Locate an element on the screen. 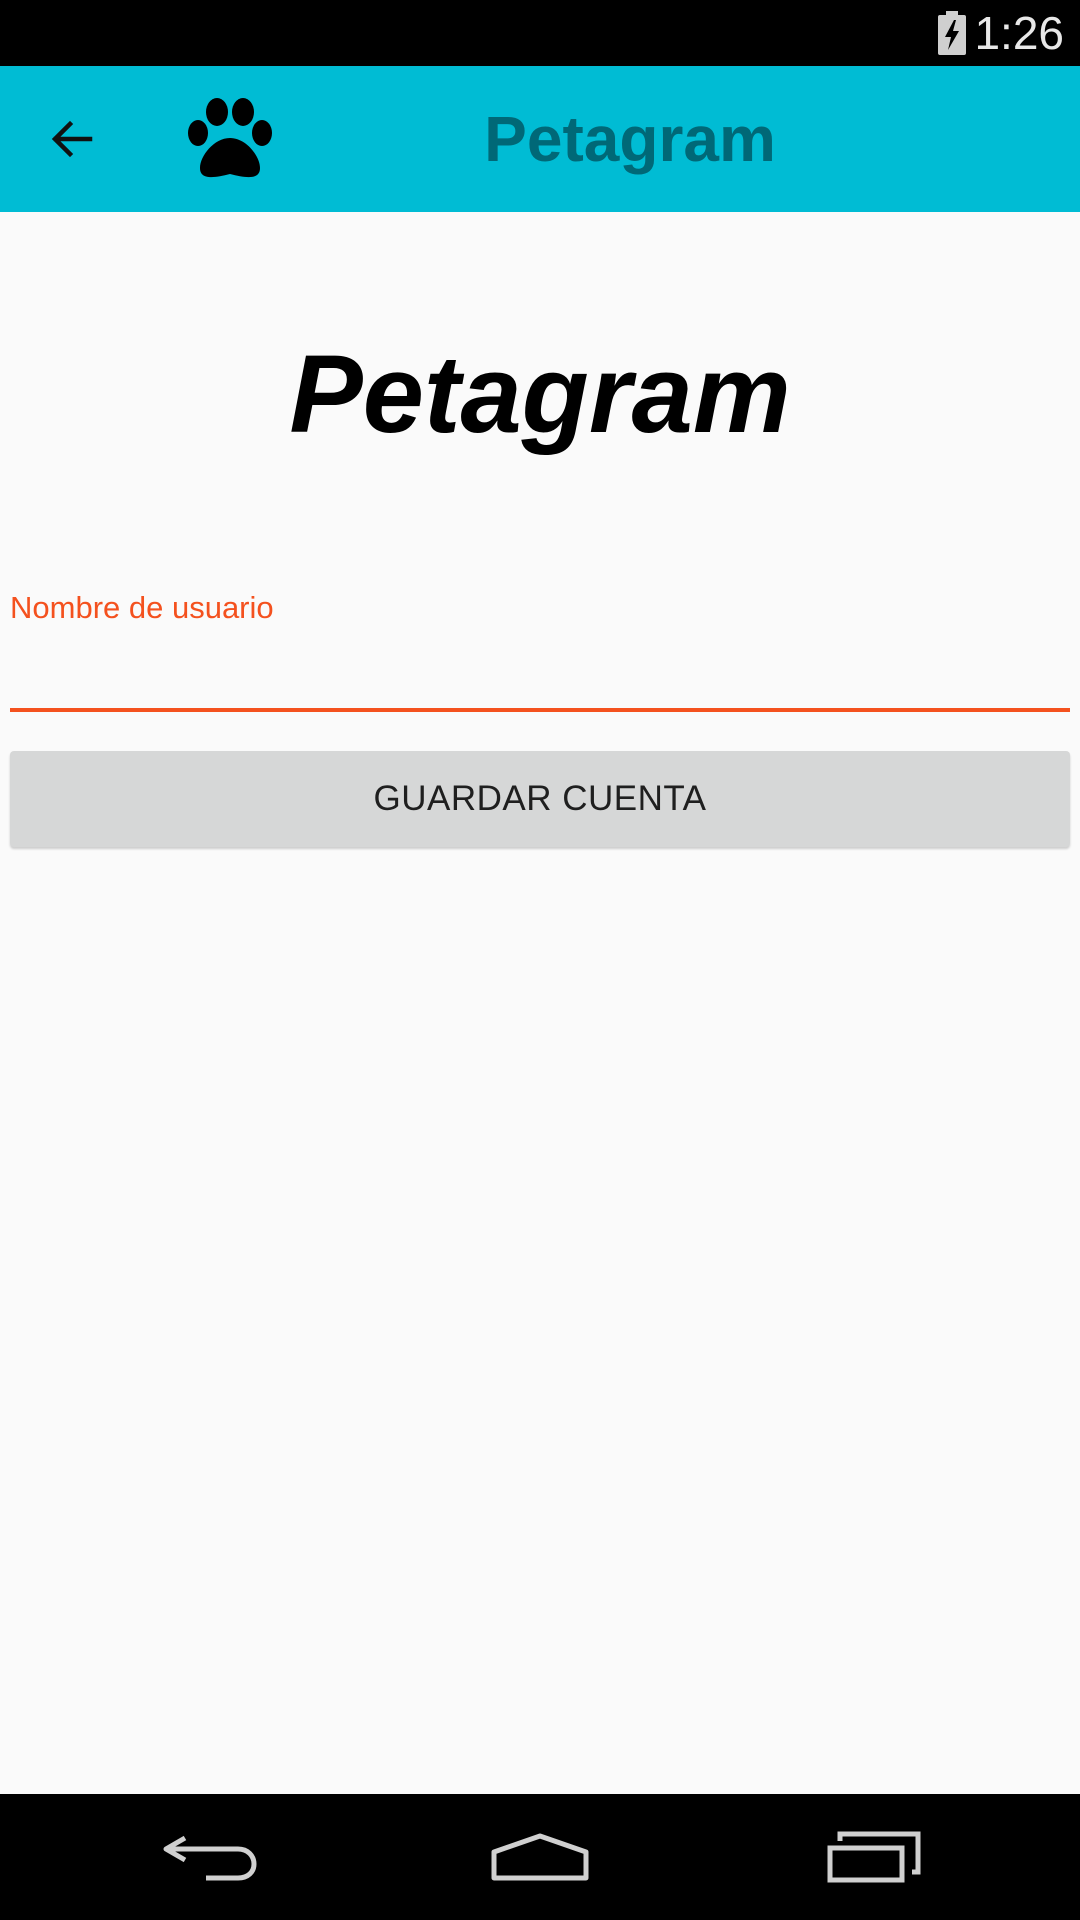  status-clock: 1:26 is located at coordinates (1019, 33).